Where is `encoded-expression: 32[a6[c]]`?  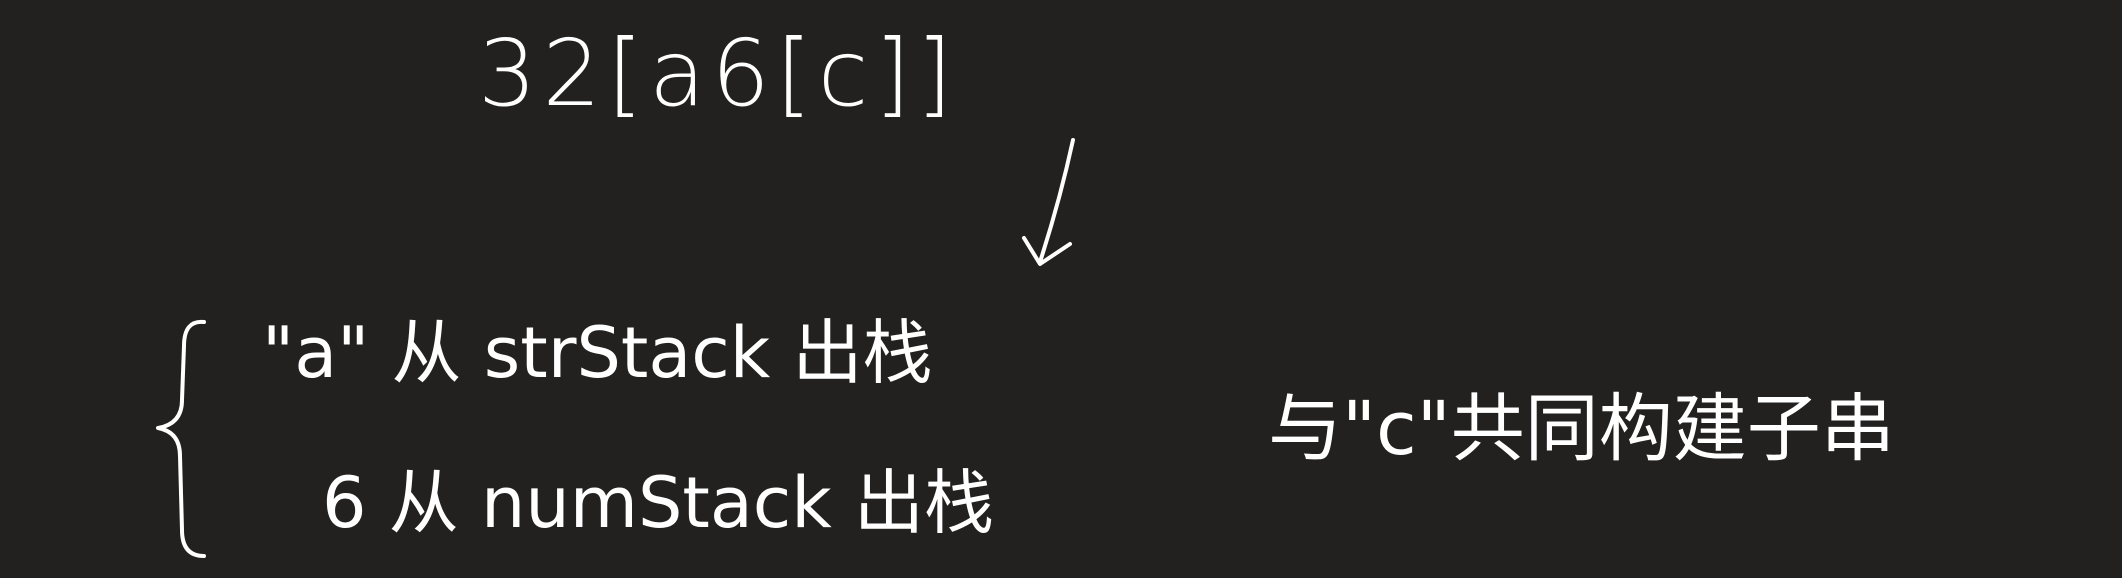
encoded-expression: 32[a6[c]] is located at coordinates (718, 73).